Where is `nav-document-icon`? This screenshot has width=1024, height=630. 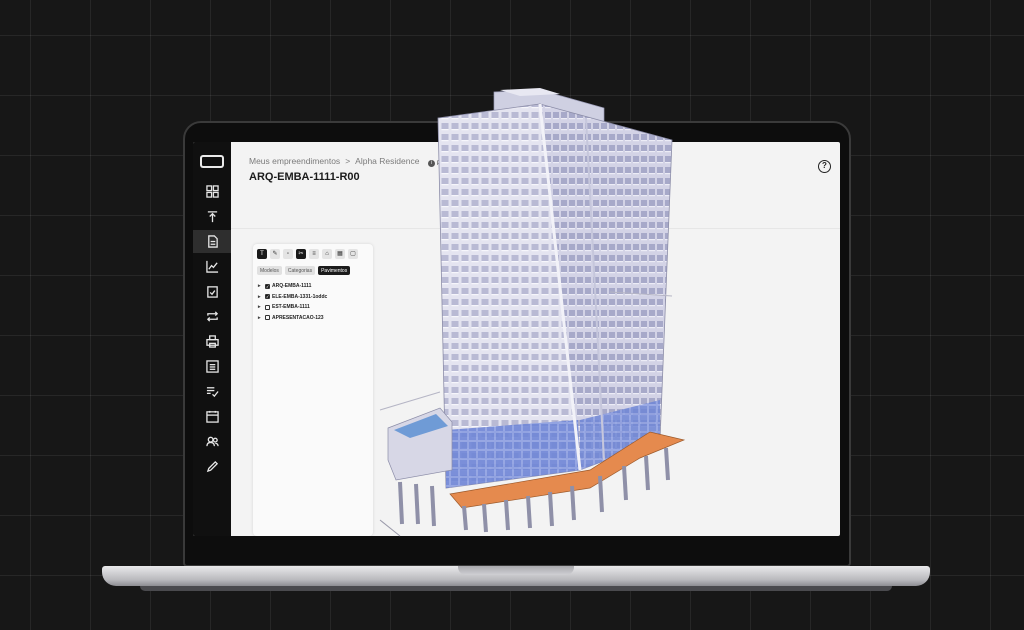
nav-document-icon is located at coordinates (212, 241).